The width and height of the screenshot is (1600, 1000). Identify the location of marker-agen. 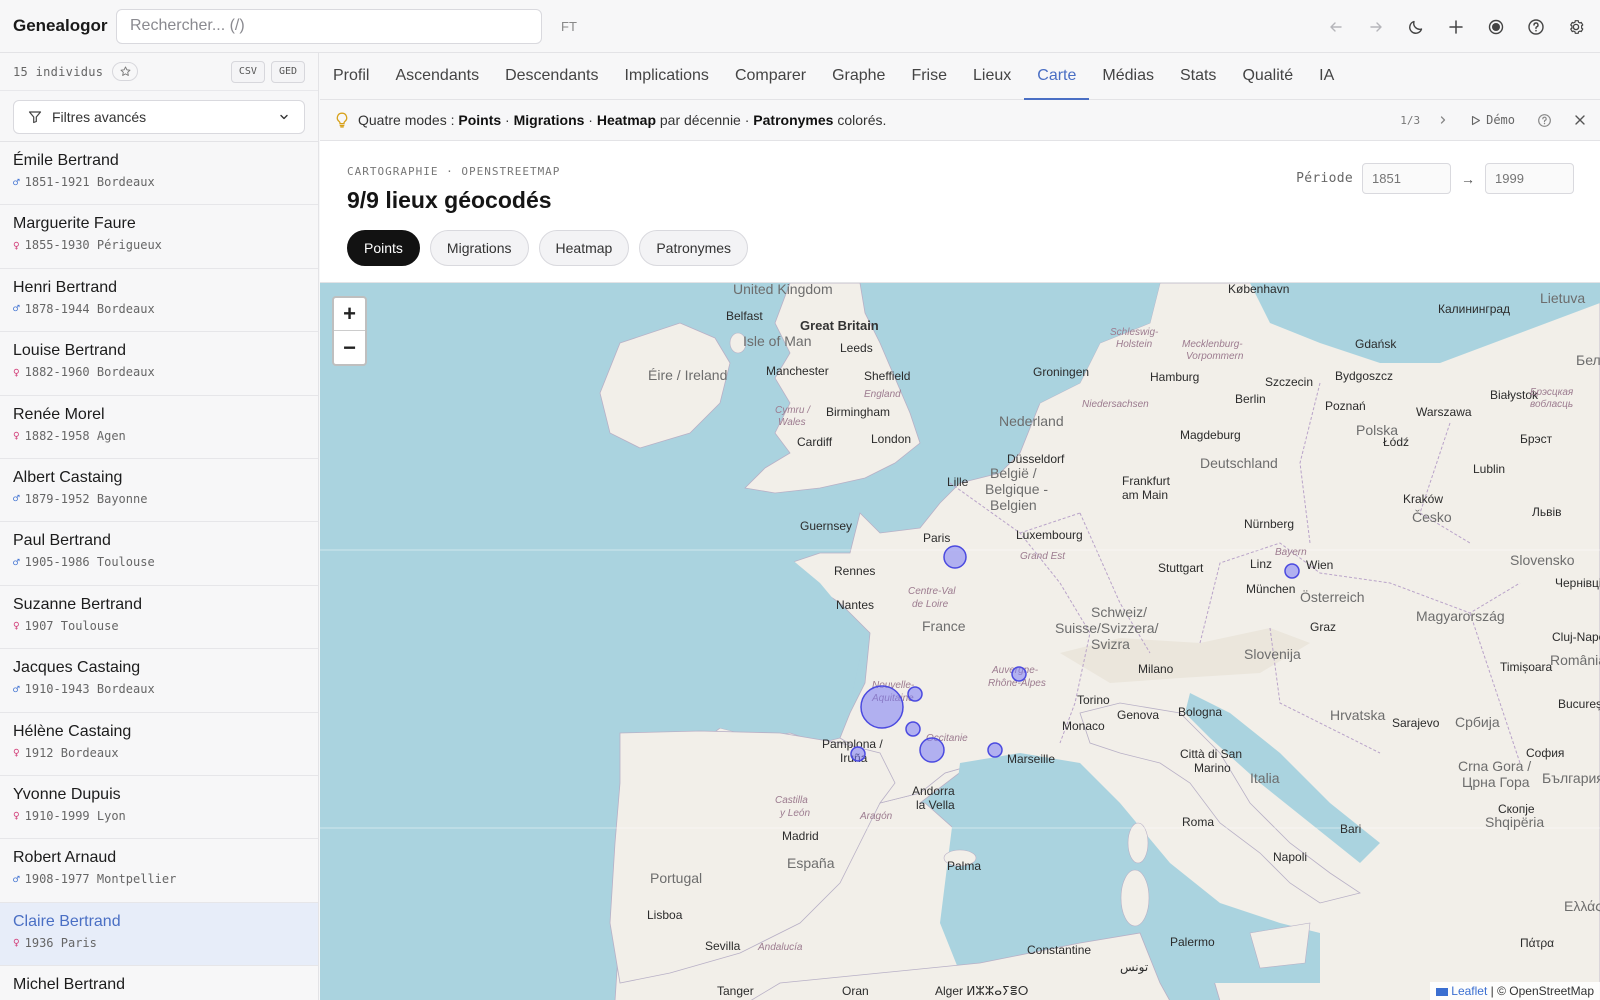
(913, 729).